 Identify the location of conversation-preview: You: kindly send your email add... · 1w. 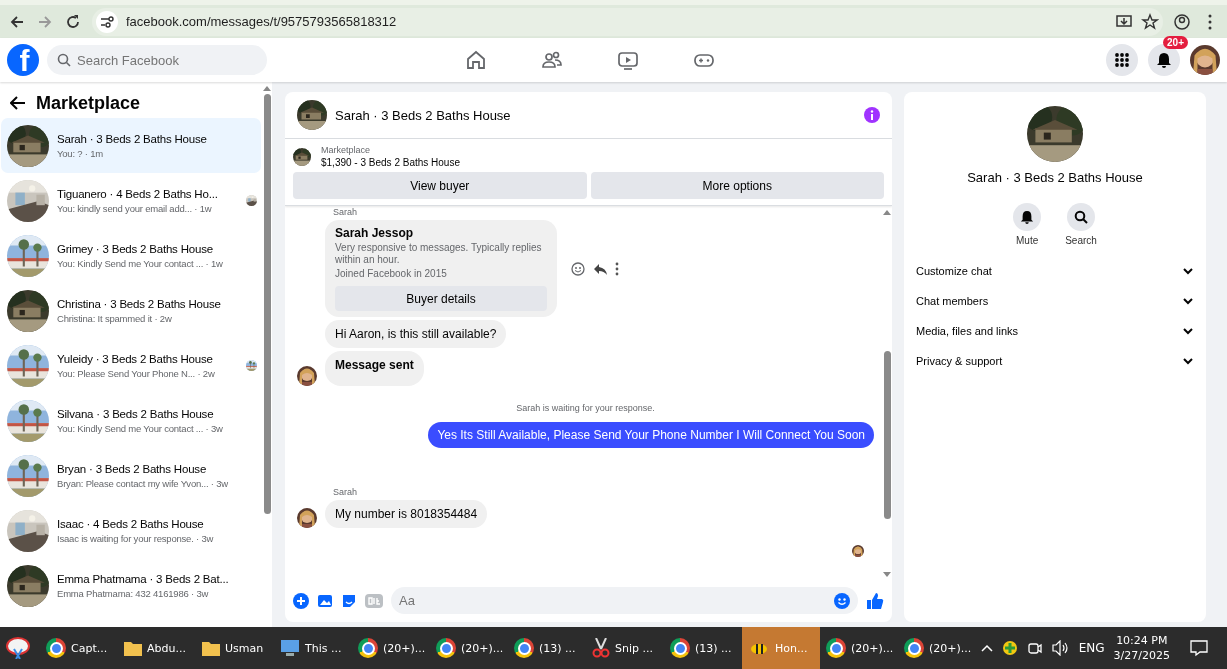
(134, 208).